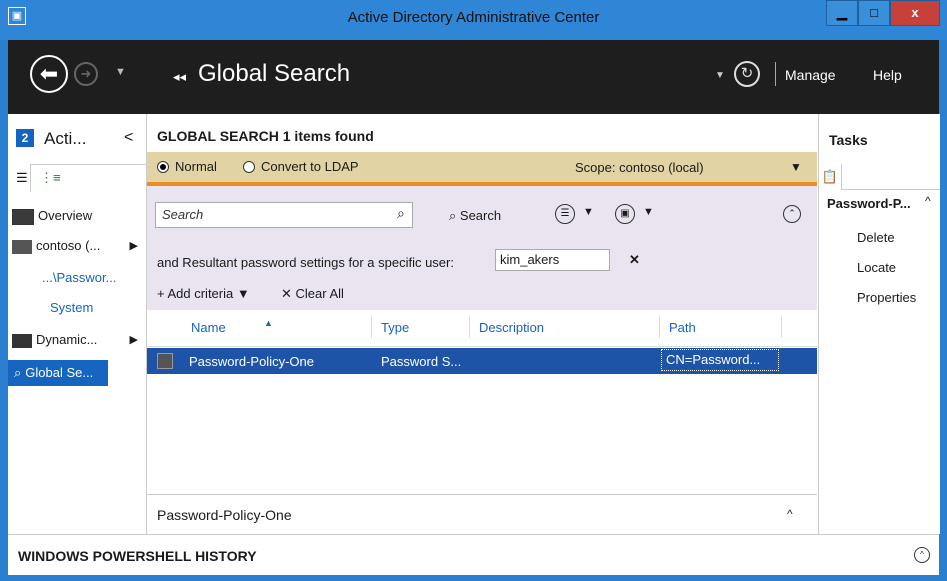 The width and height of the screenshot is (947, 581). I want to click on global-search-title: GLOBAL SEARCH 1 items found, so click(265, 136).